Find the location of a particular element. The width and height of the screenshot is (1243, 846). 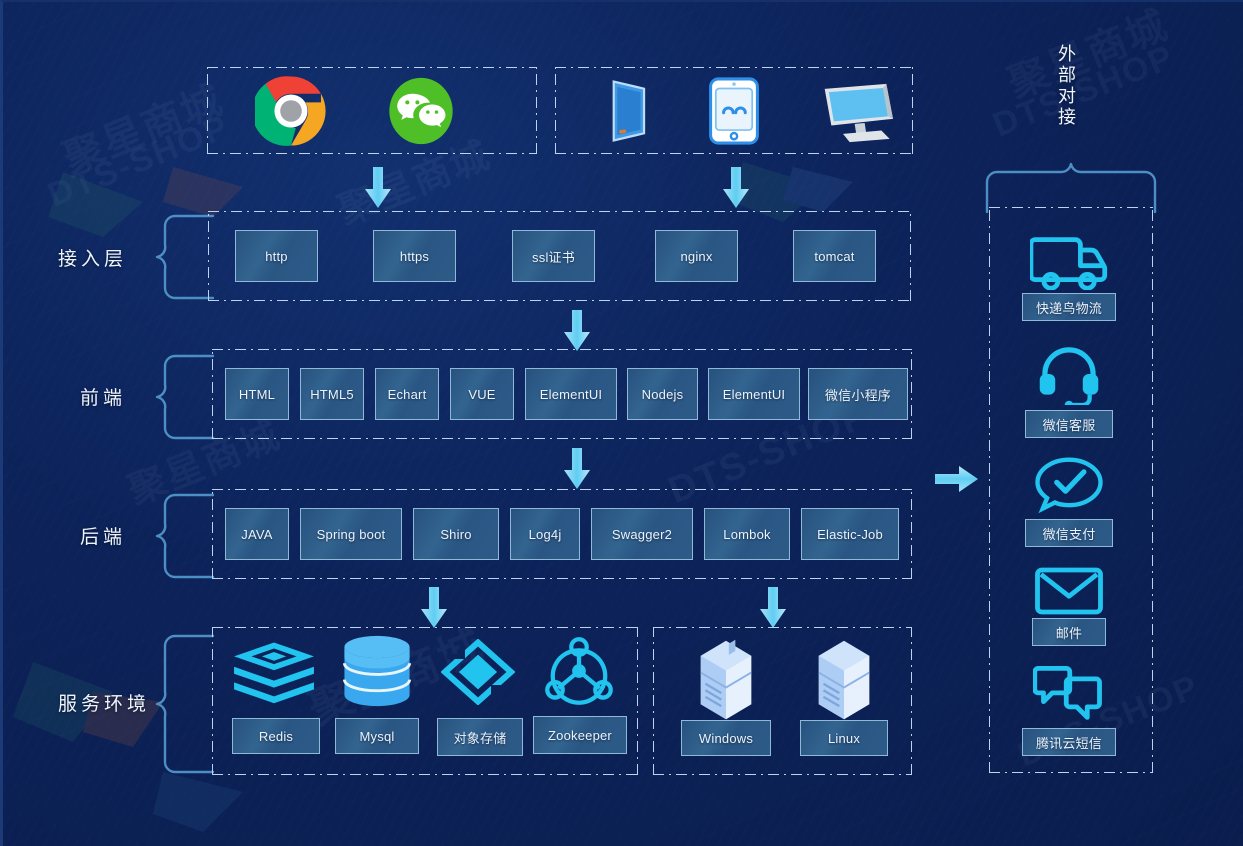

redis-stack-icon is located at coordinates (274, 672).